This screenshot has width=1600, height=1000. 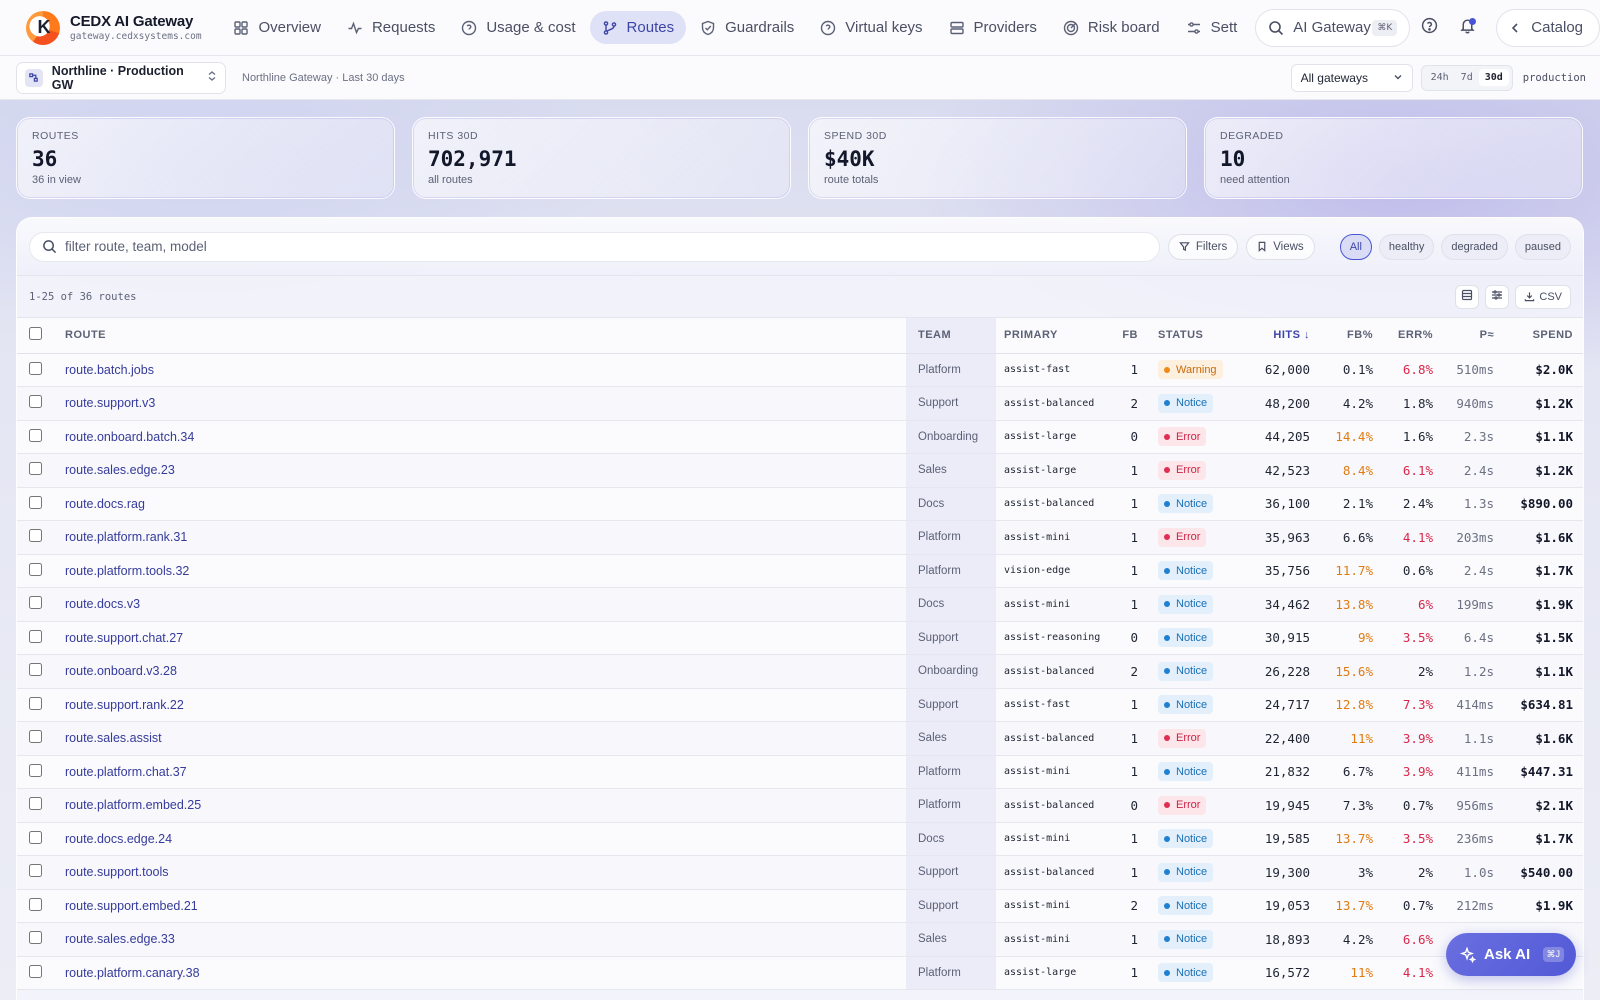 I want to click on route-link: route.docs.v3, so click(x=102, y=604).